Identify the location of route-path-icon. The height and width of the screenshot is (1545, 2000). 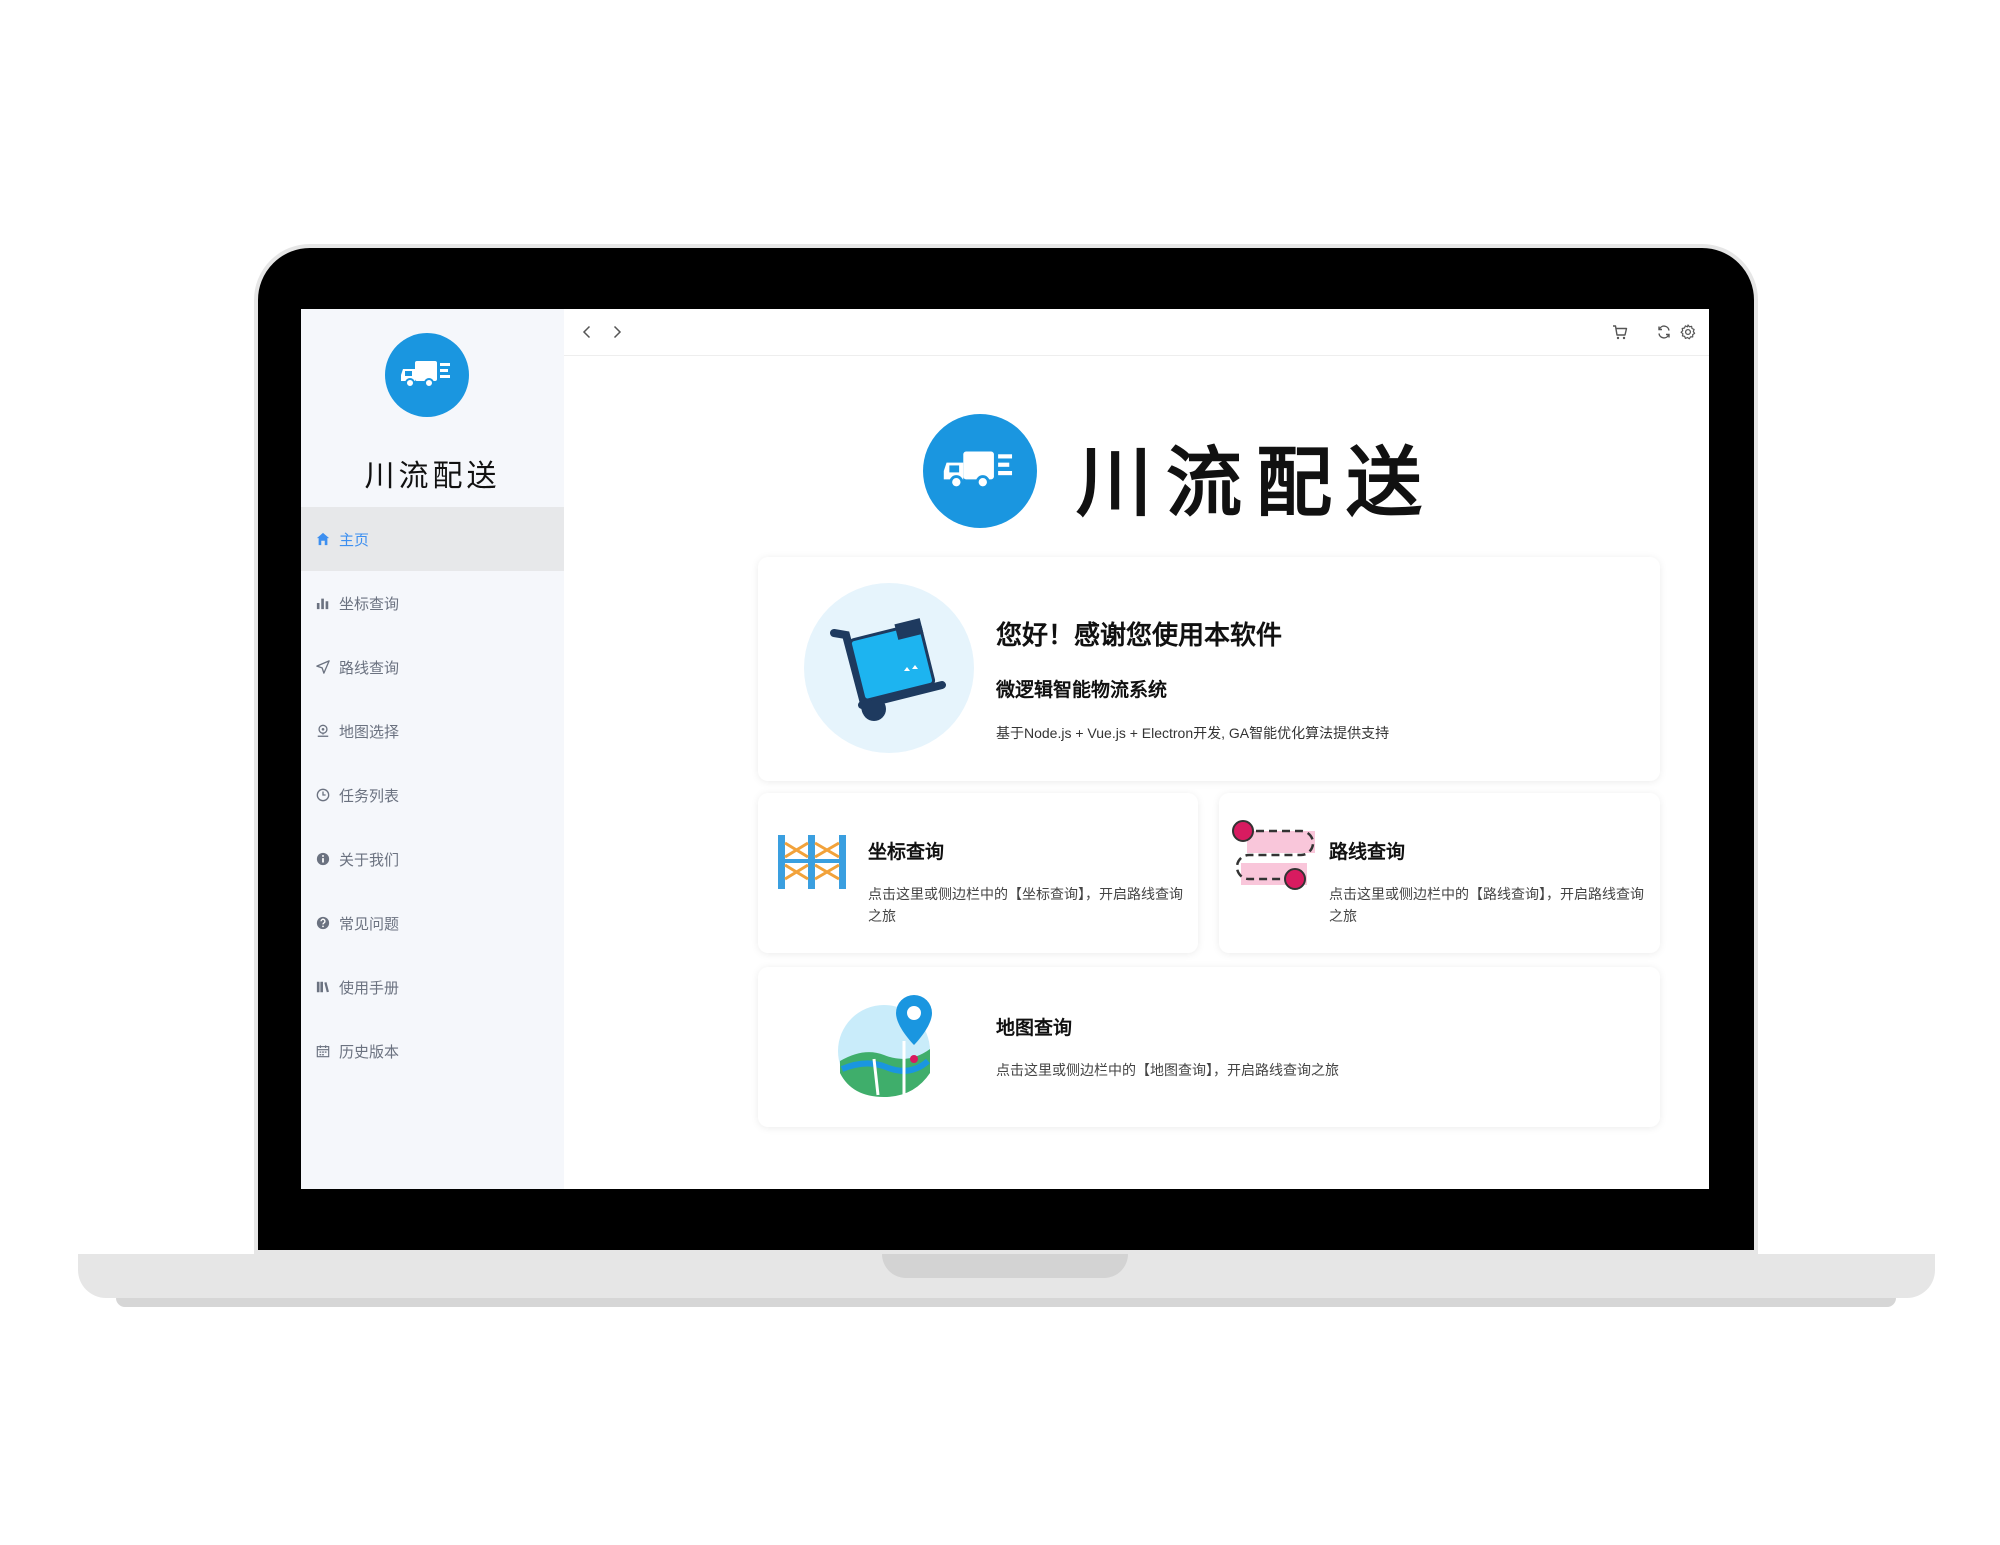
(1273, 855).